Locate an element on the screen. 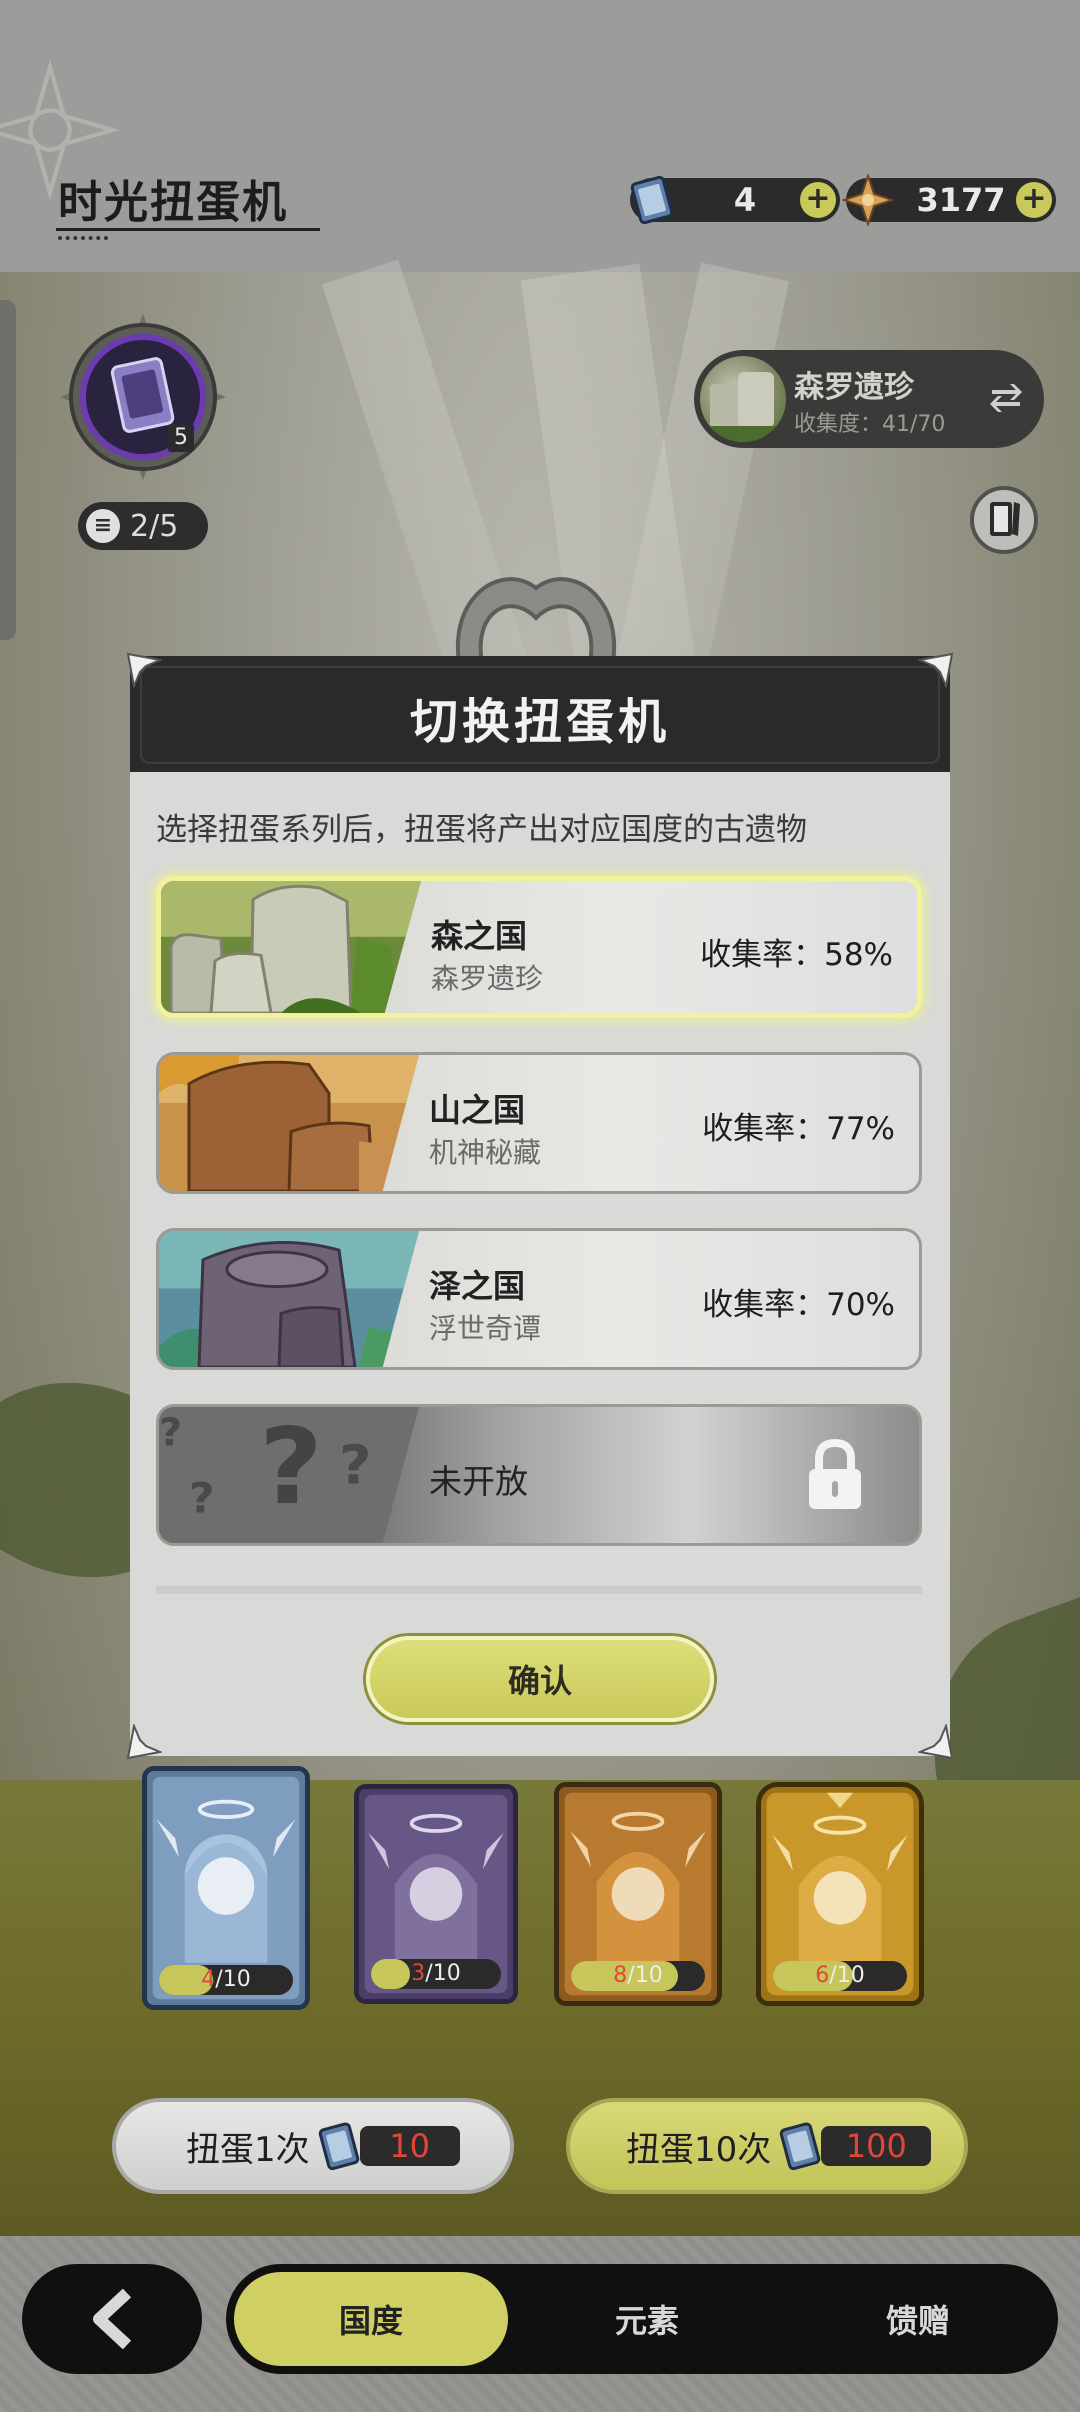 Image resolution: width=1080 pixels, height=2412 pixels. page-title: 时光扭蛋机 is located at coordinates (173, 202).